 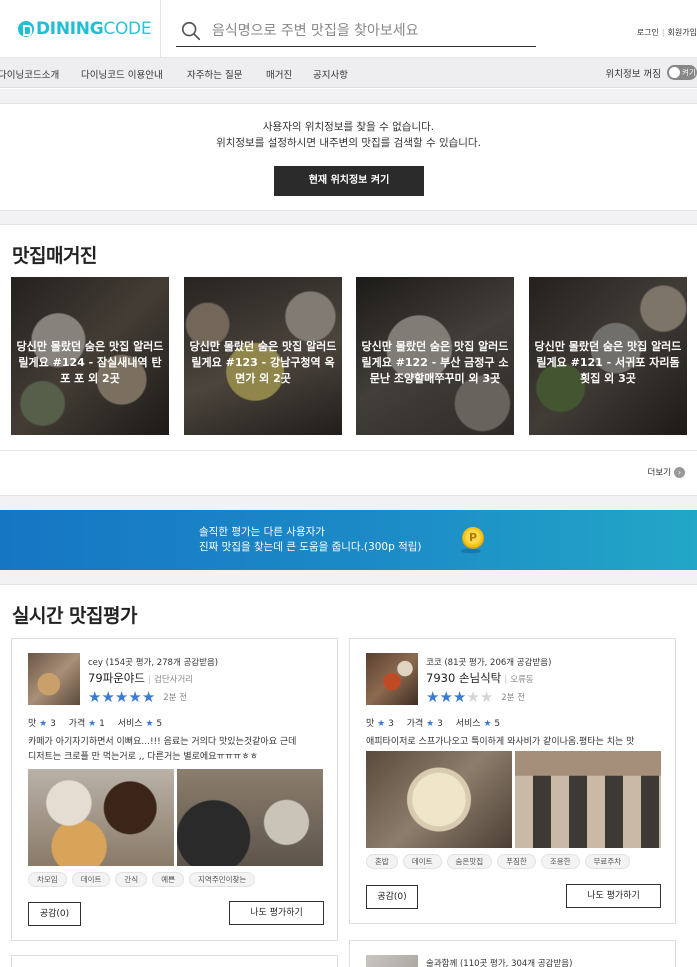 What do you see at coordinates (348, 450) in the screenshot?
I see `divider` at bounding box center [348, 450].